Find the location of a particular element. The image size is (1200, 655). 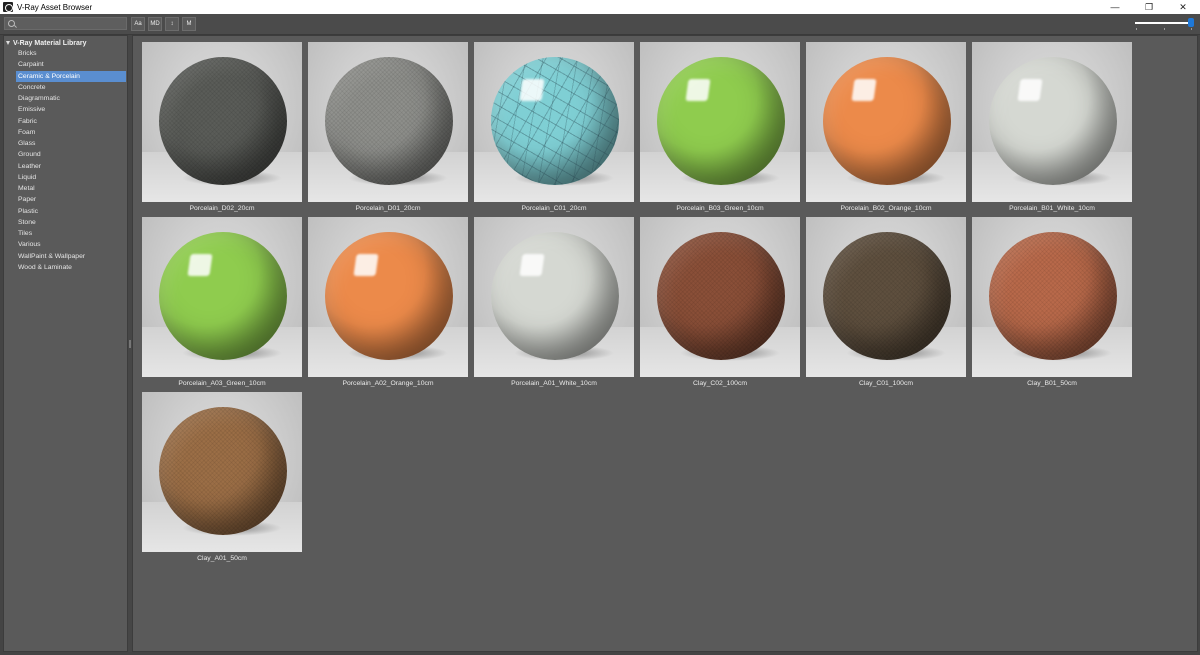

material-label: Porcelain_A02_Orange_10cm is located at coordinates (388, 383).